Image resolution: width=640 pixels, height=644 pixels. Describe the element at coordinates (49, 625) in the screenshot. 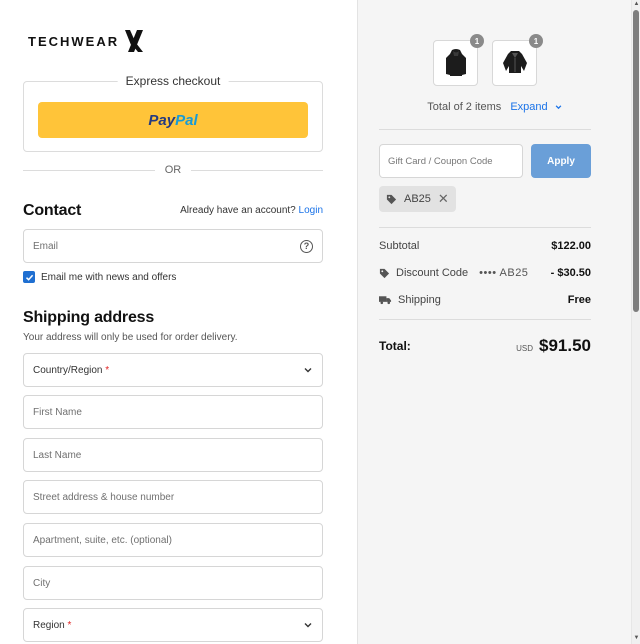

I see `region-label: Region` at that location.